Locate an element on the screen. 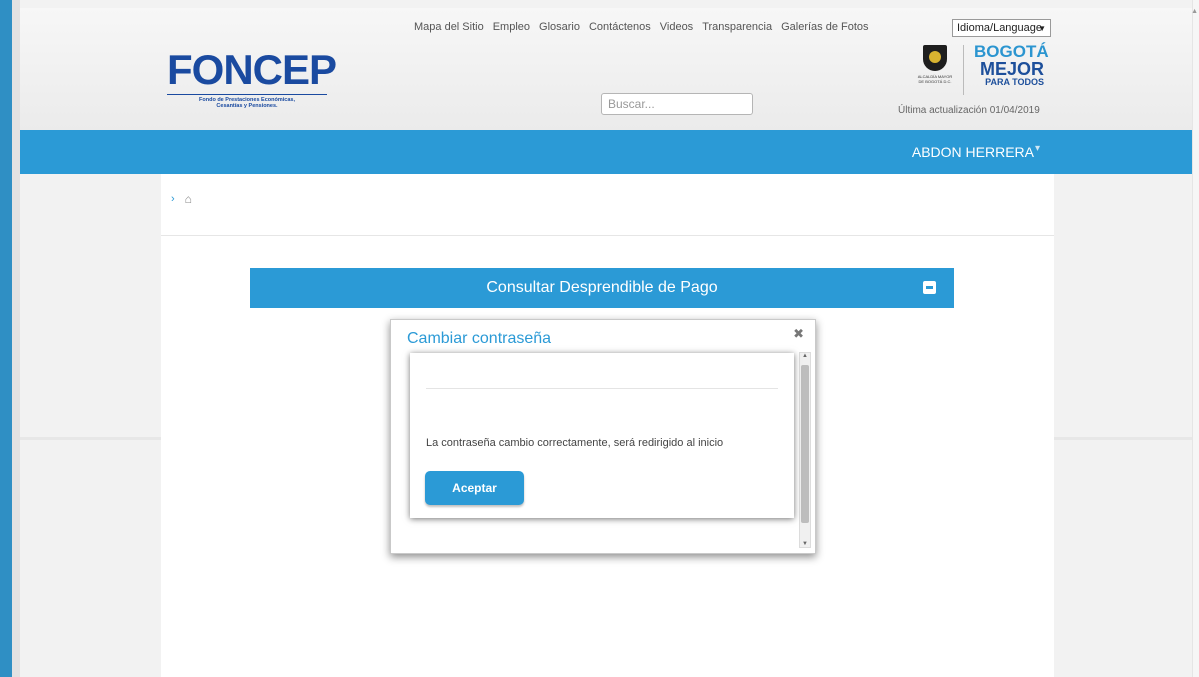  link-site-map: Mapa del Sitio is located at coordinates (449, 27).